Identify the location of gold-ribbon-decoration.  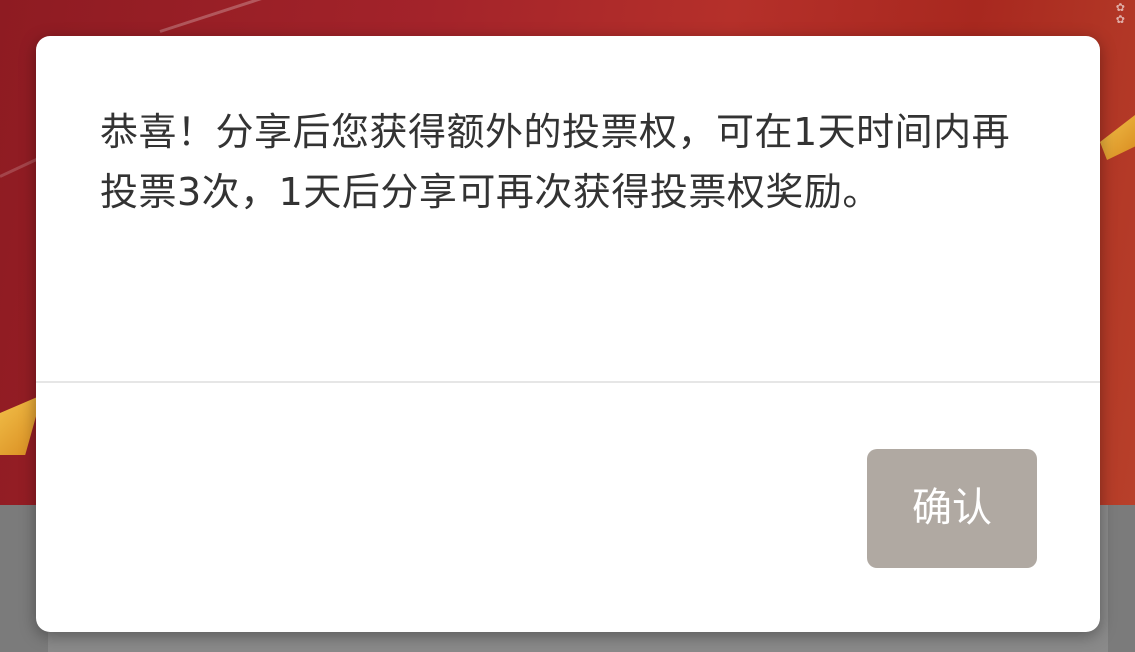
(1117, 137).